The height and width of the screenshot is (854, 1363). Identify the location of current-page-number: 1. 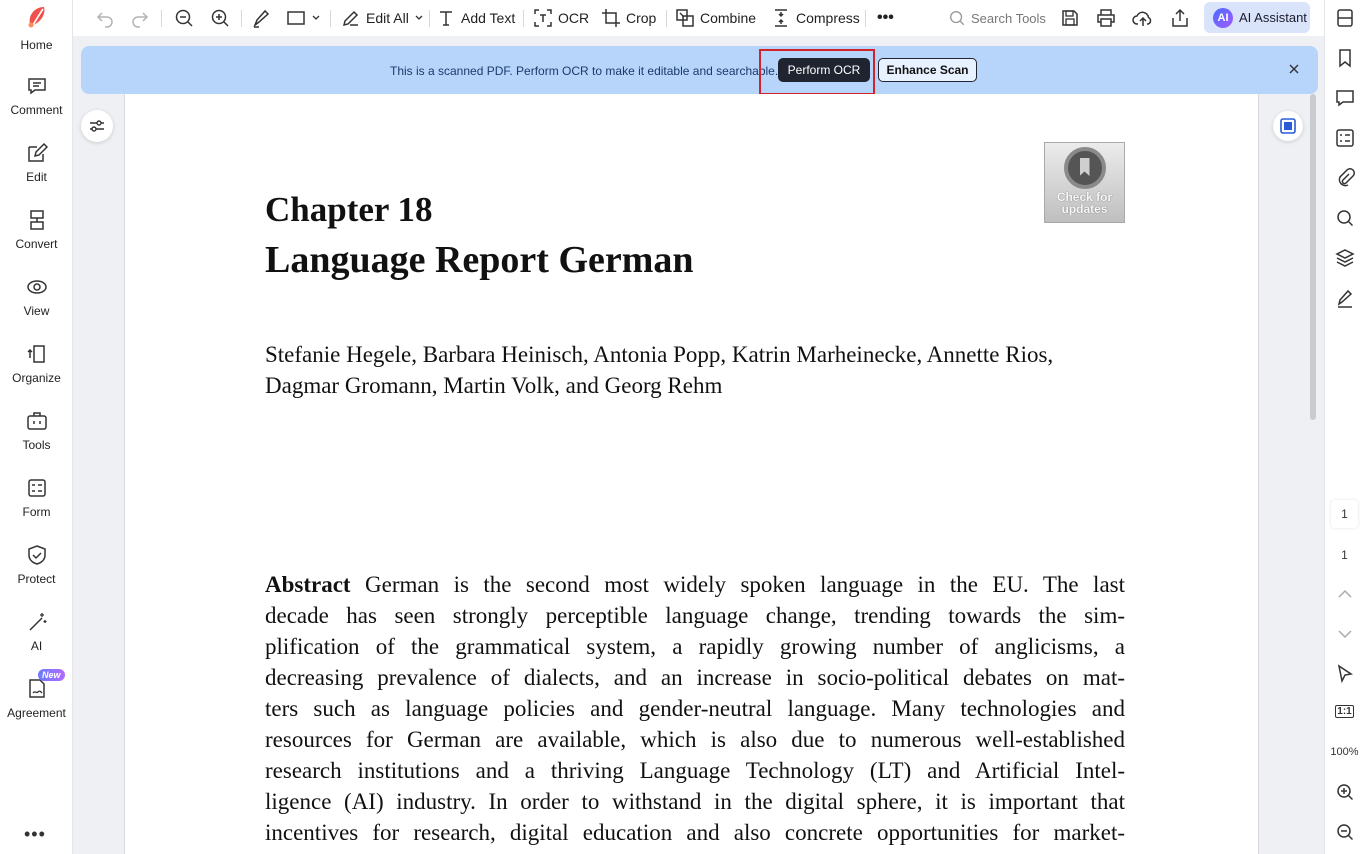
(1344, 514).